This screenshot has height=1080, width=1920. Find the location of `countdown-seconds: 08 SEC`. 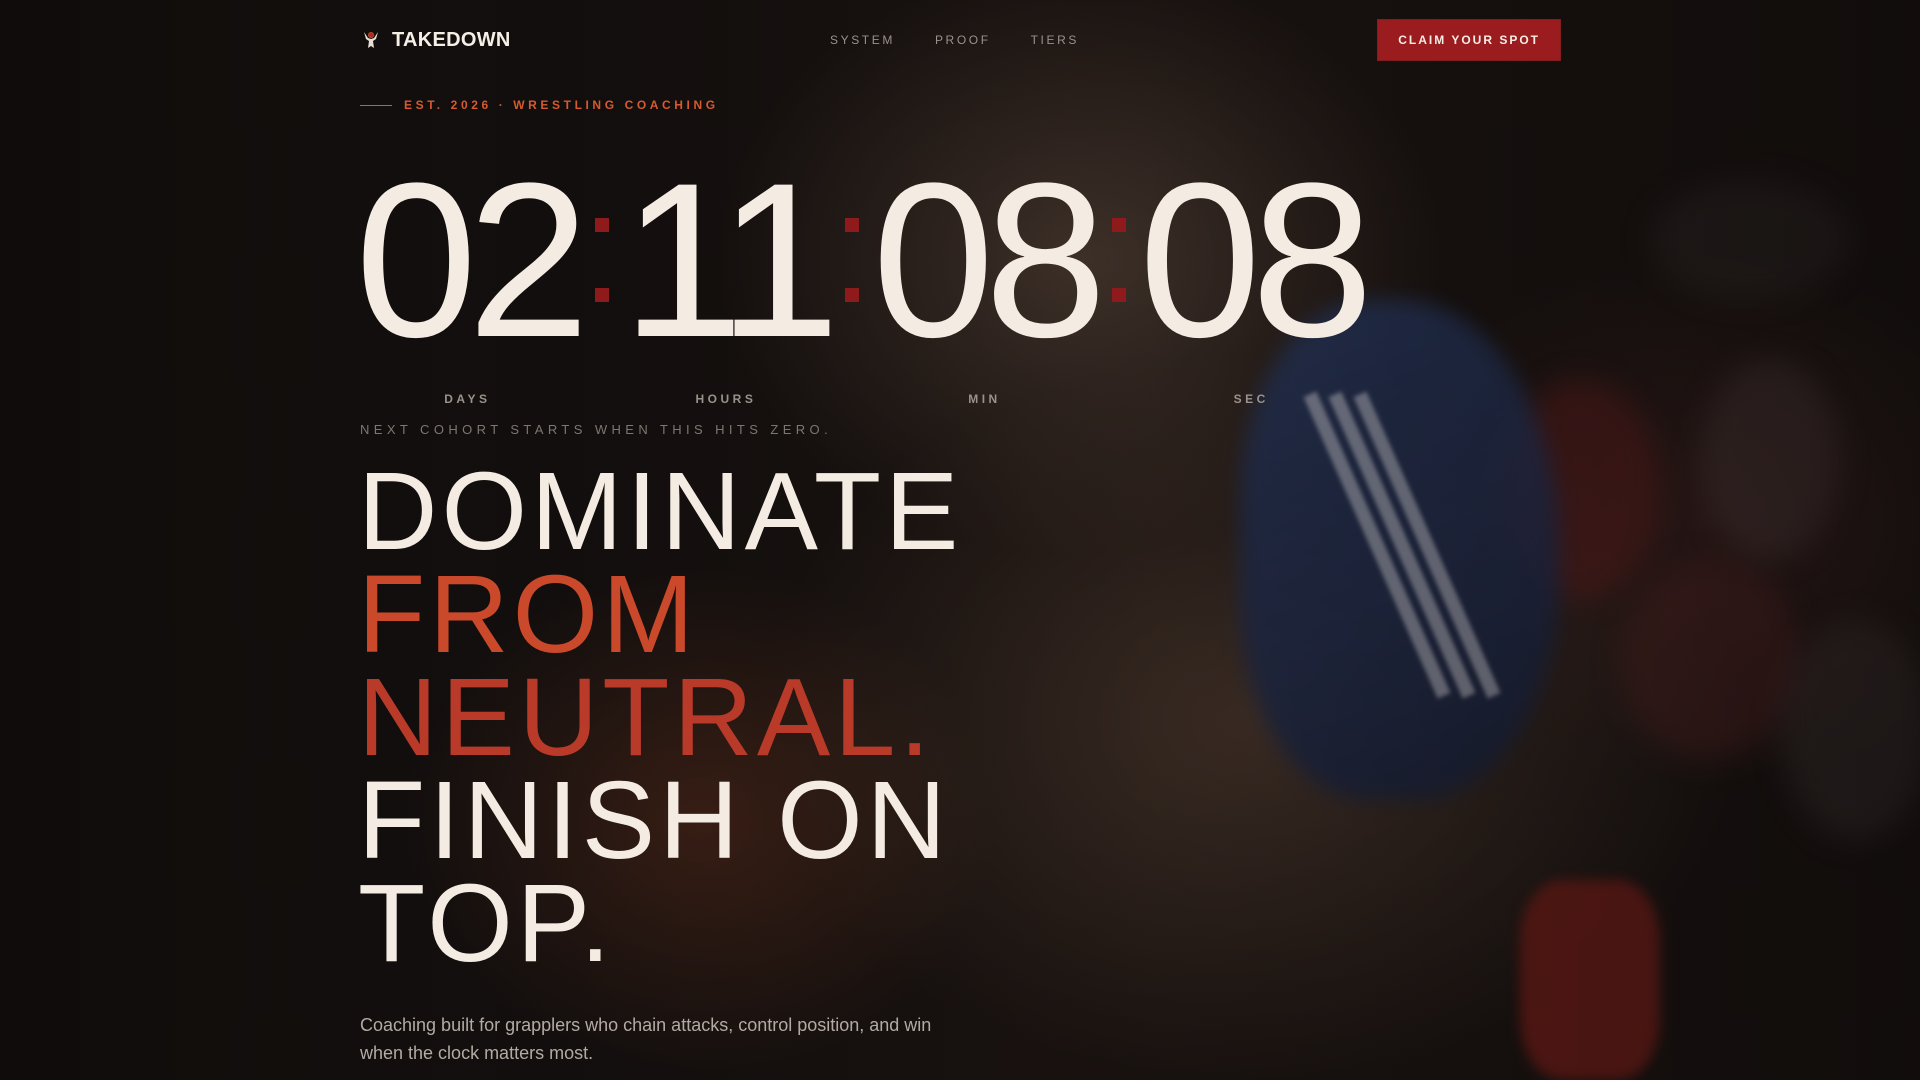

countdown-seconds: 08 SEC is located at coordinates (1256, 271).